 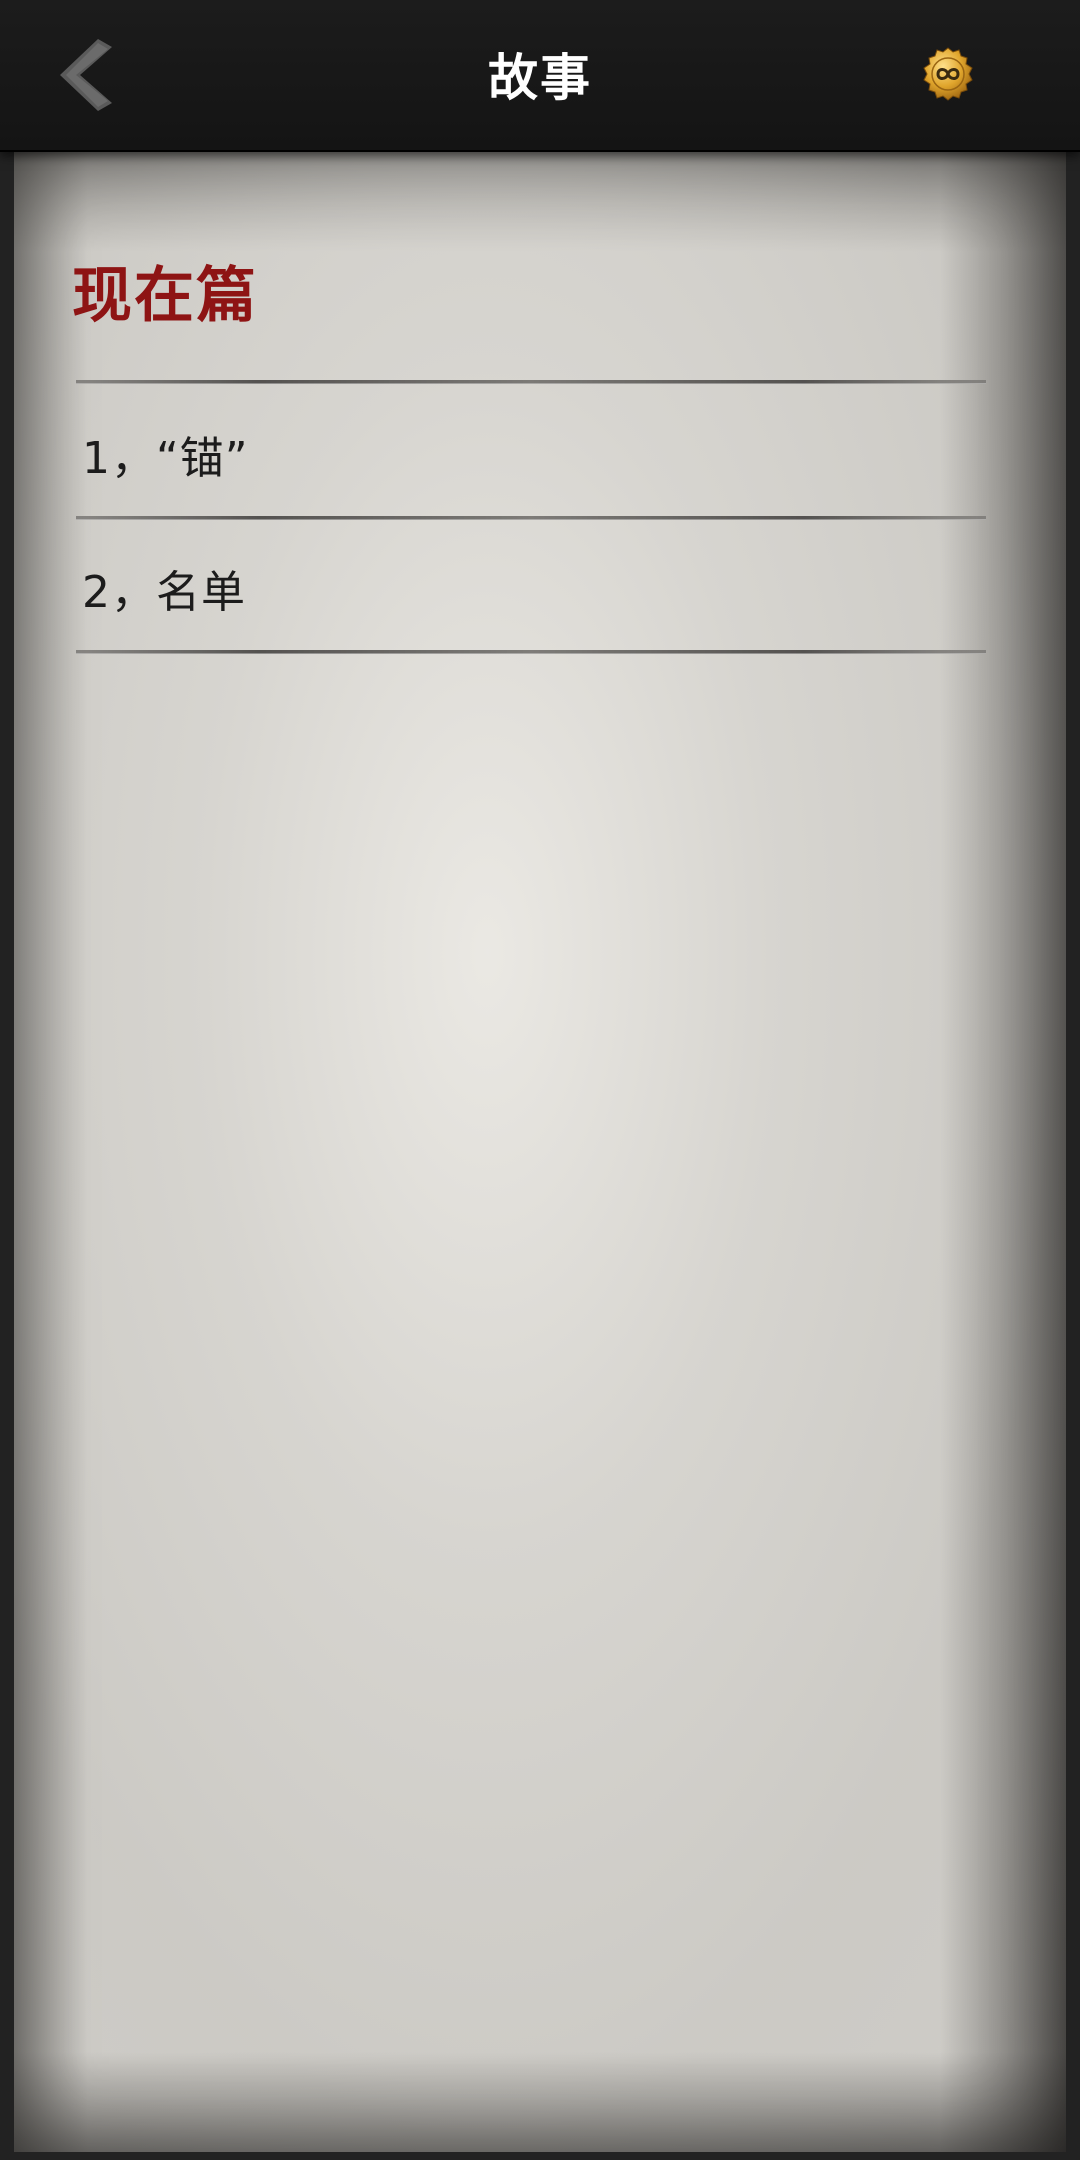 I want to click on chapter-item-1: 1，“锚”, so click(x=165, y=454).